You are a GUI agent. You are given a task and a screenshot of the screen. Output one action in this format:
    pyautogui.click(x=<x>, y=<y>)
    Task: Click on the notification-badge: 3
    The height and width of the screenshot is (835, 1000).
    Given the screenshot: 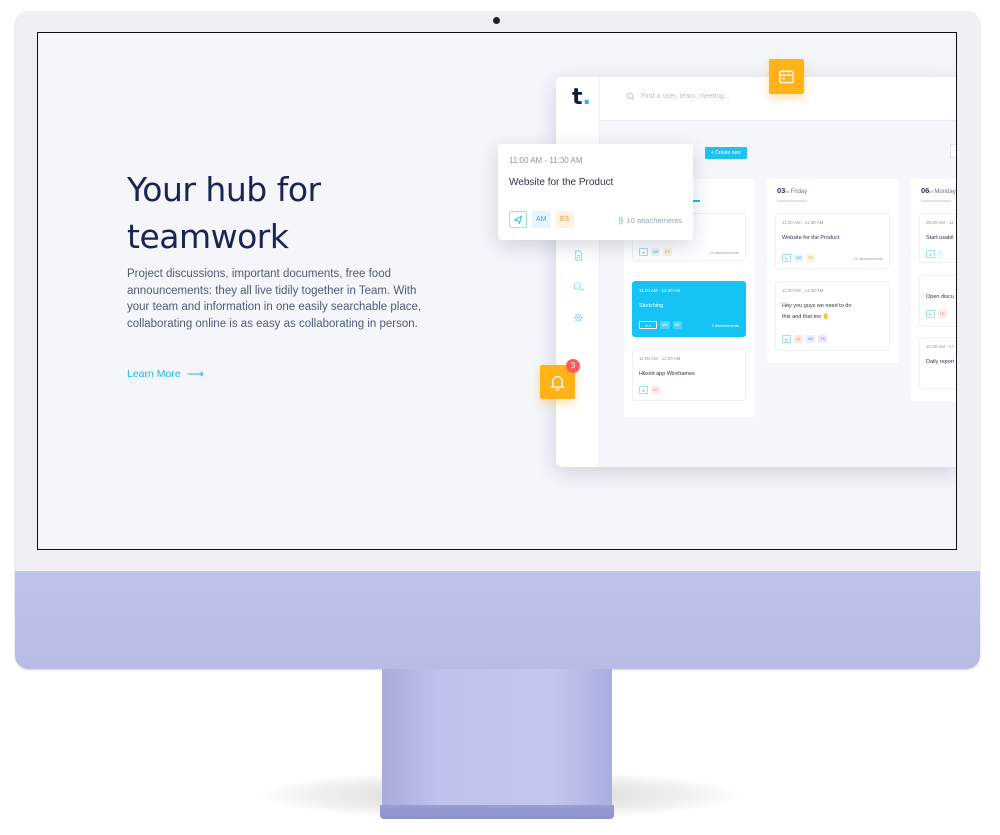 What is the action you would take?
    pyautogui.click(x=573, y=366)
    